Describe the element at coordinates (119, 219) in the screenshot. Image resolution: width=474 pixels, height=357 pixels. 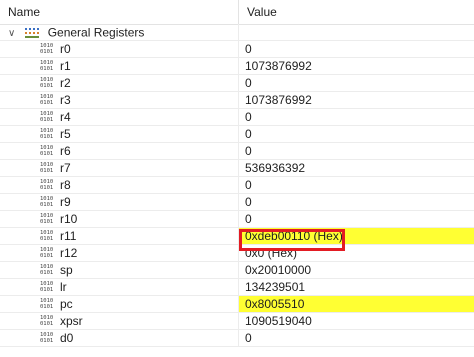
I see `register-name-cell: 1010 0101 r10` at that location.